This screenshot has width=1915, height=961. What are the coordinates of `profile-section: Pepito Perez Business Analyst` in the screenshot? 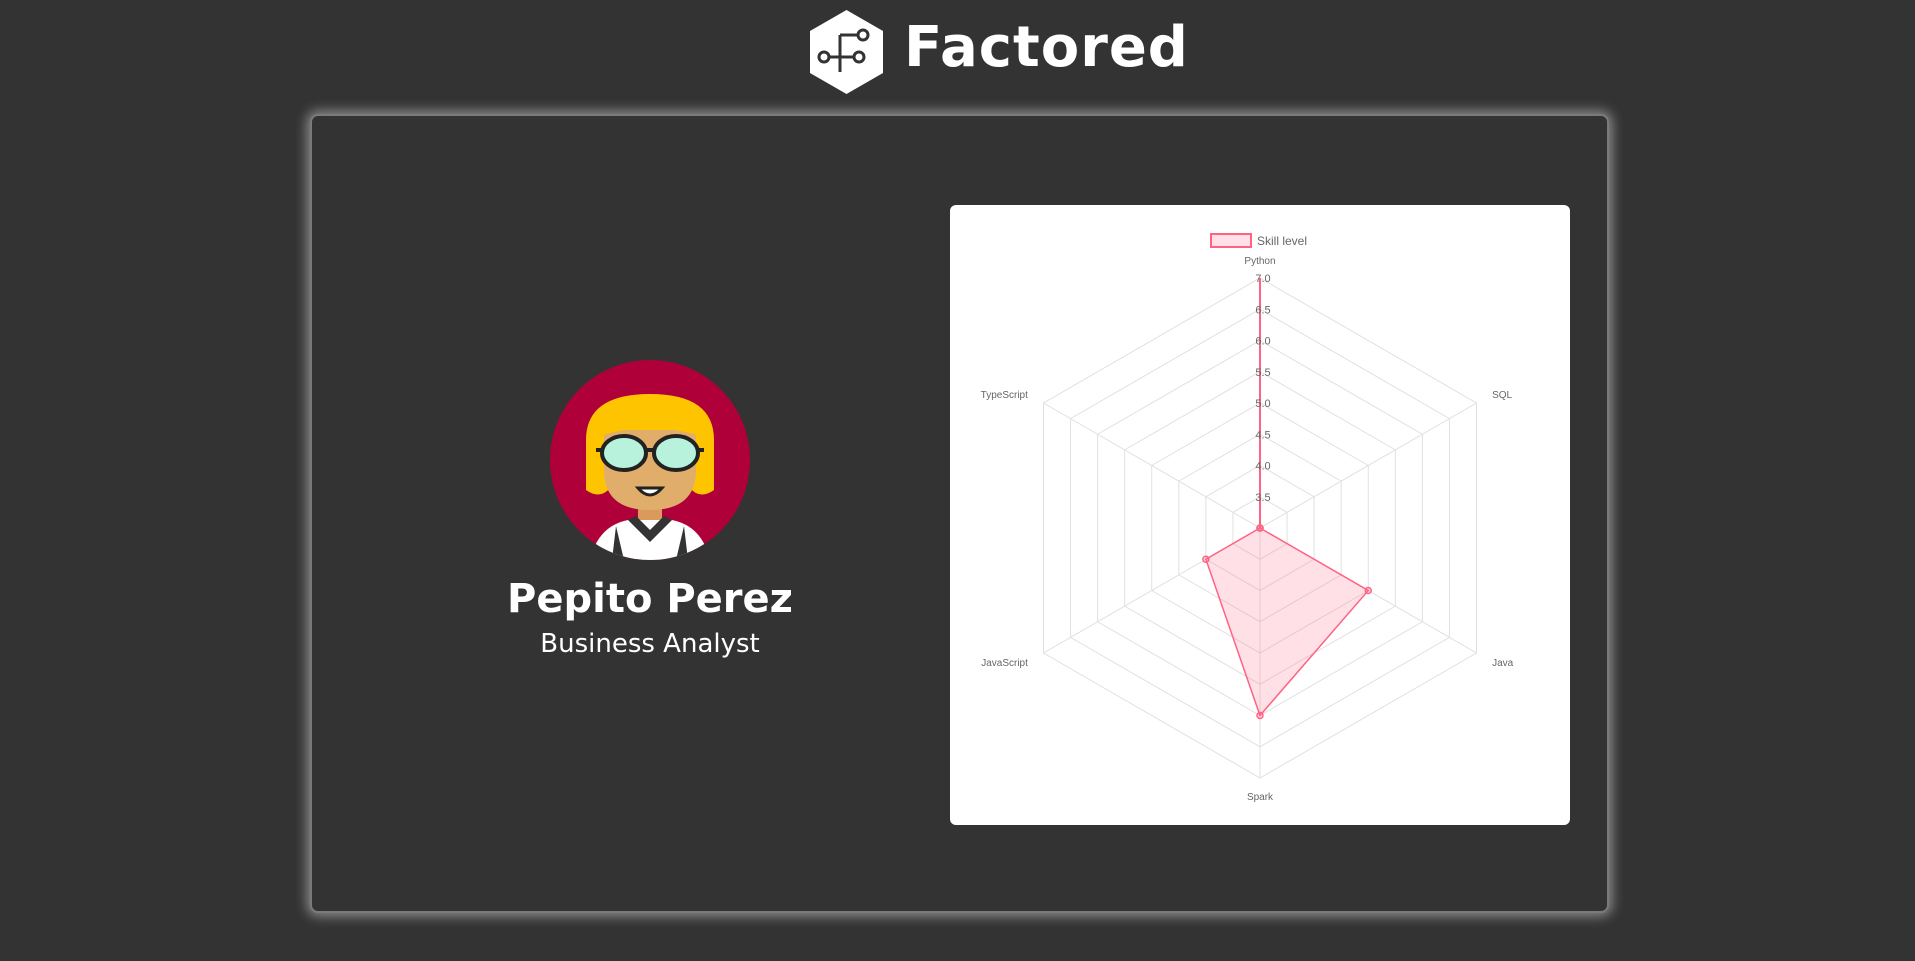 It's located at (650, 520).